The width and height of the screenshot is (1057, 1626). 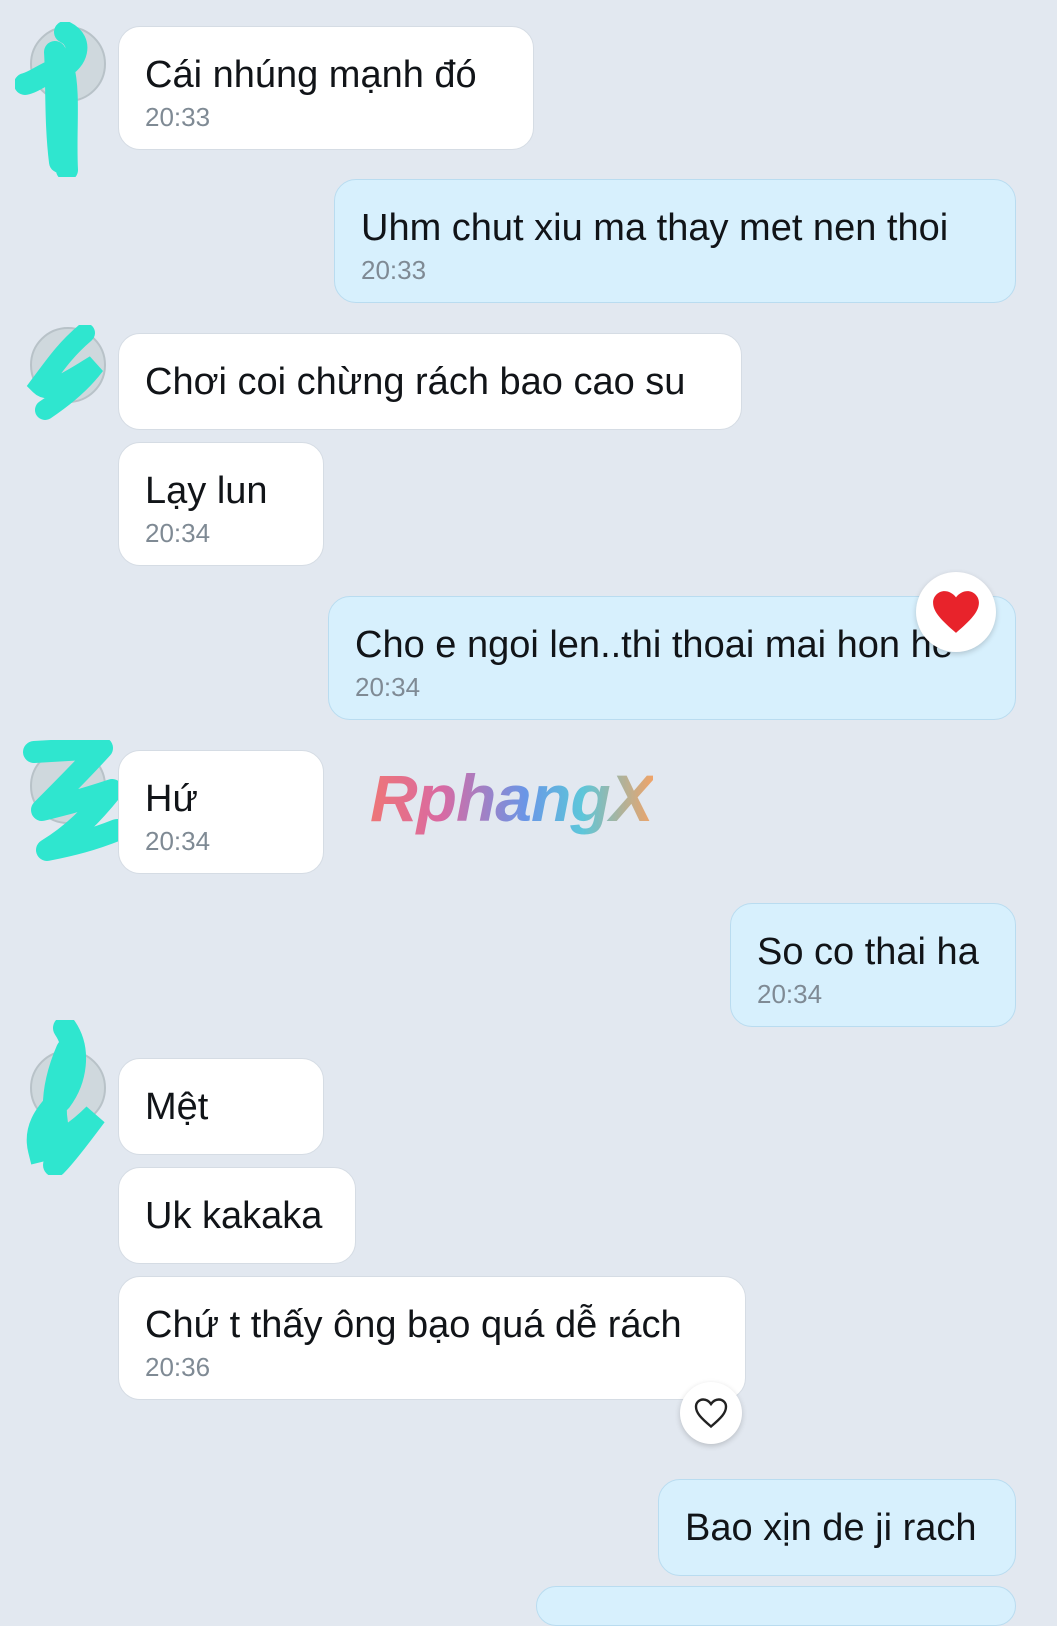 I want to click on message-time: 20:36, so click(x=178, y=1367).